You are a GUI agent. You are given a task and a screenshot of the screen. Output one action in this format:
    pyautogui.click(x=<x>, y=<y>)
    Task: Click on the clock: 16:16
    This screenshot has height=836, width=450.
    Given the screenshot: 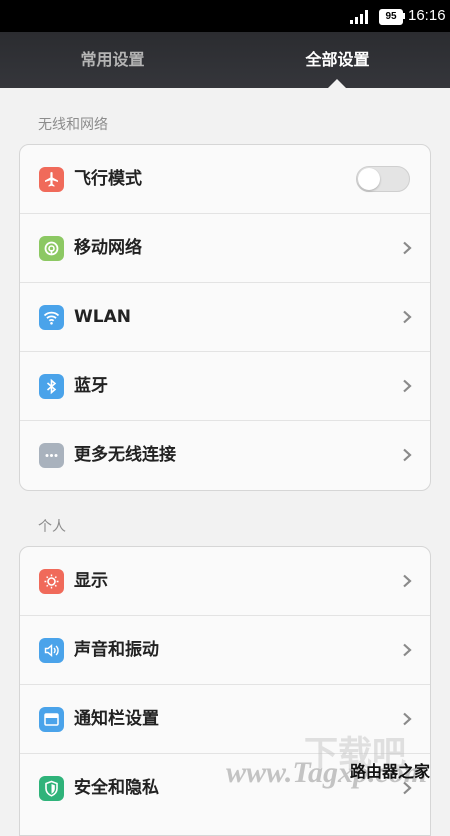 What is the action you would take?
    pyautogui.click(x=427, y=15)
    